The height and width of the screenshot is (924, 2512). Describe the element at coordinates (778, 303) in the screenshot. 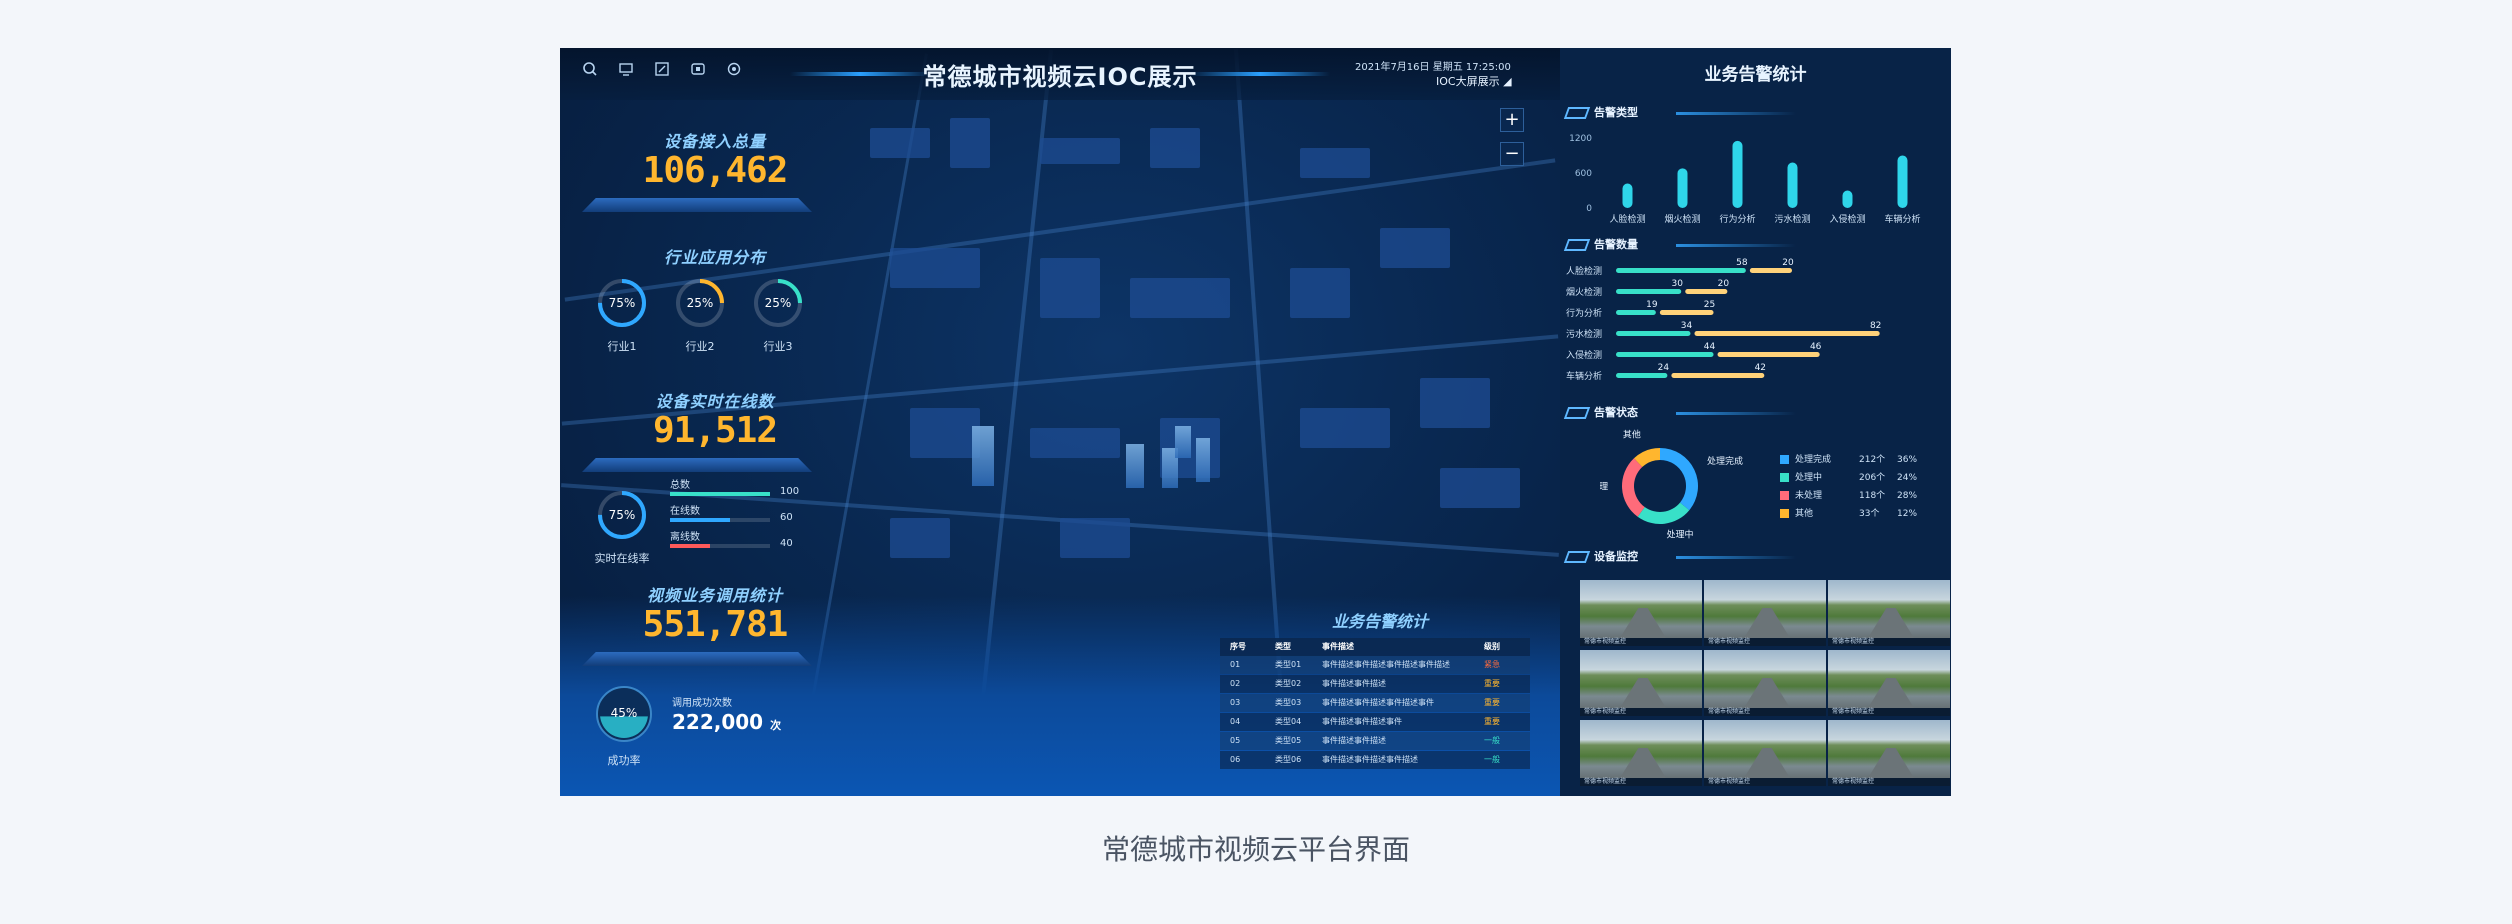

I see `ring-pct: 25%` at that location.